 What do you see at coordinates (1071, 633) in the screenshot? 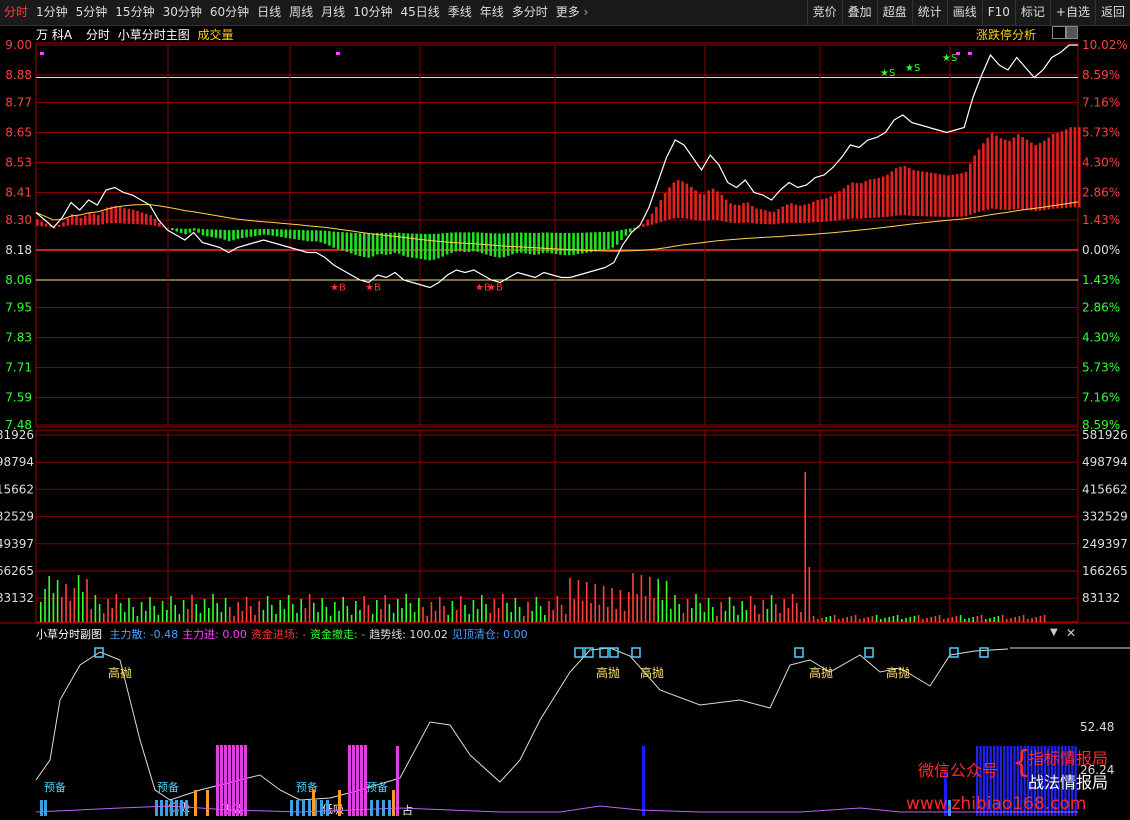
I see `close-icon: ✕` at bounding box center [1071, 633].